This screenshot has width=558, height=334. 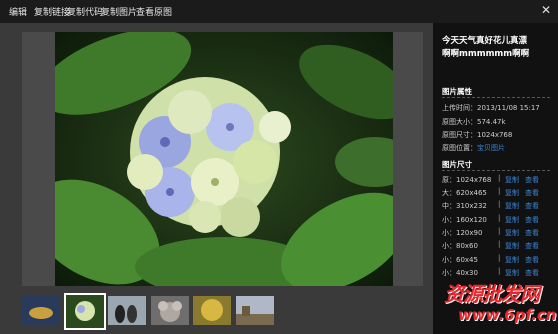 I want to click on size-row: 小：40x30 | 复制 查看, so click(x=498, y=272).